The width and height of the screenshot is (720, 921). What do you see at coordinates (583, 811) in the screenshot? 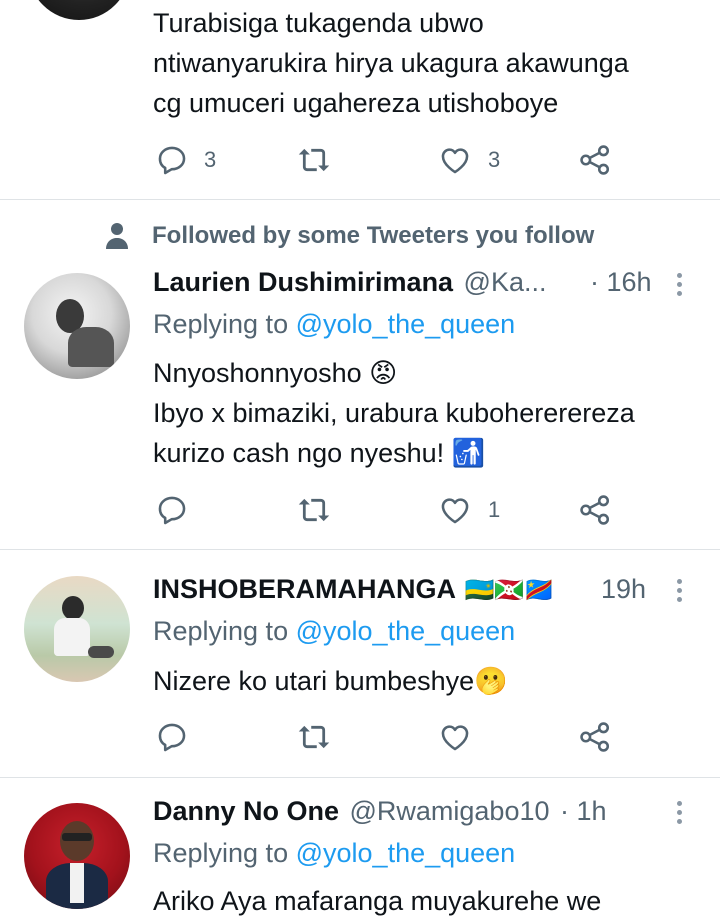
I see `timestamp: · 1h` at bounding box center [583, 811].